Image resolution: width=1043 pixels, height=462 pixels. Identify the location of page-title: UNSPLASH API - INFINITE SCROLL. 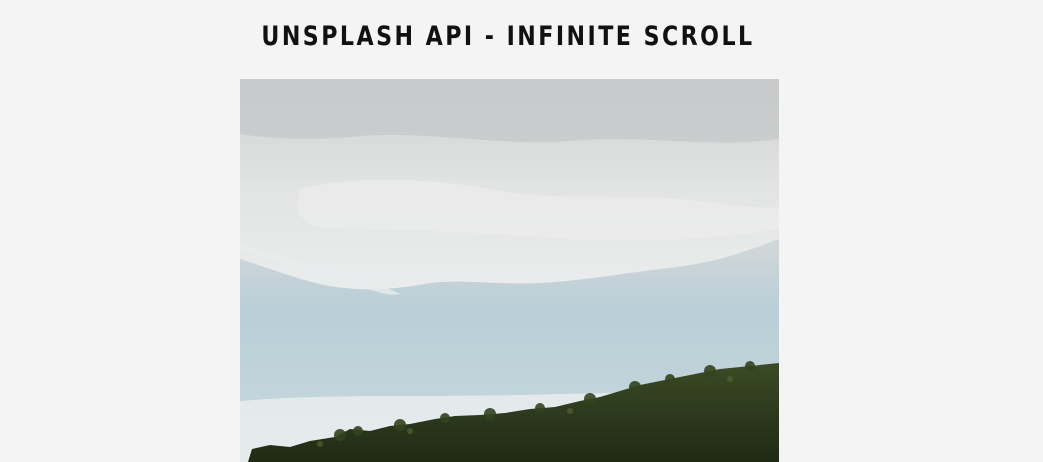
(508, 36).